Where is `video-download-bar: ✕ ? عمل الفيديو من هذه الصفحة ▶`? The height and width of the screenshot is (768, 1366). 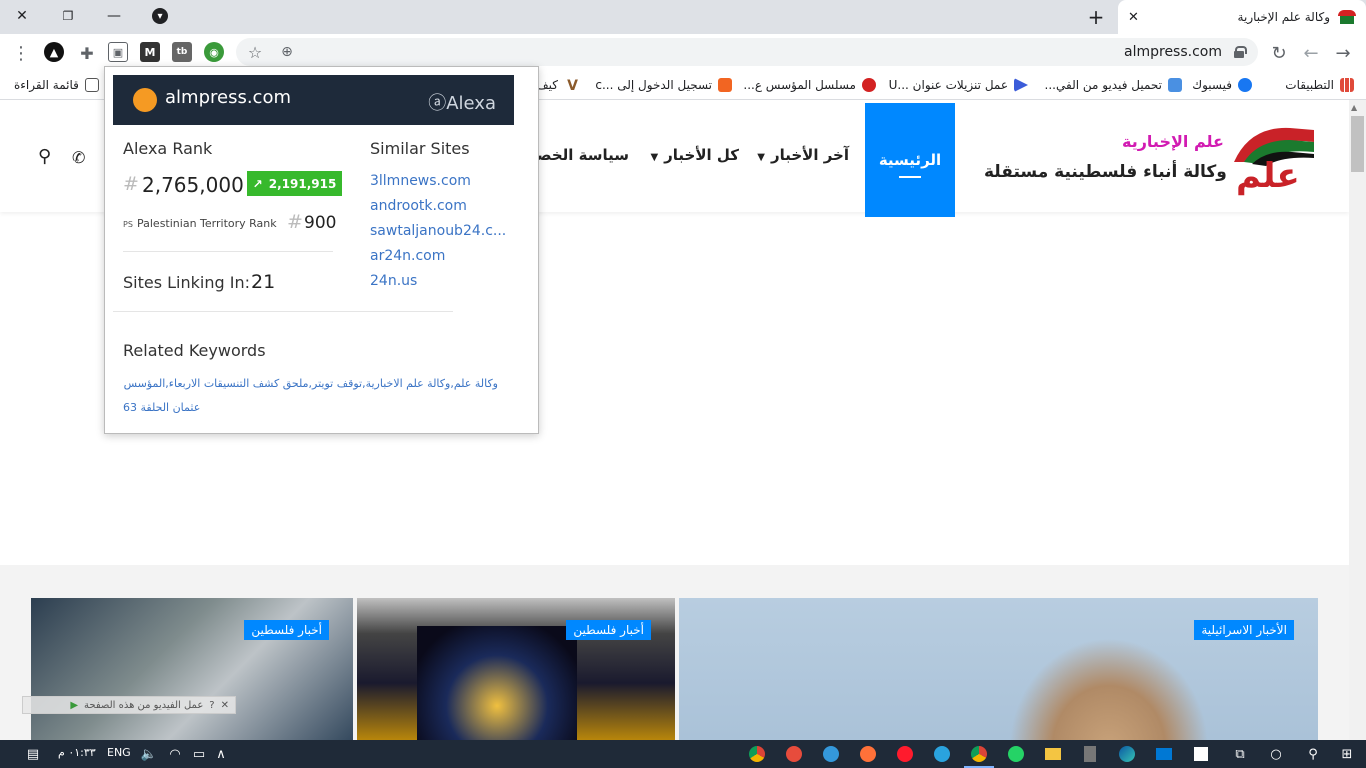 video-download-bar: ✕ ? عمل الفيديو من هذه الصفحة ▶ is located at coordinates (129, 705).